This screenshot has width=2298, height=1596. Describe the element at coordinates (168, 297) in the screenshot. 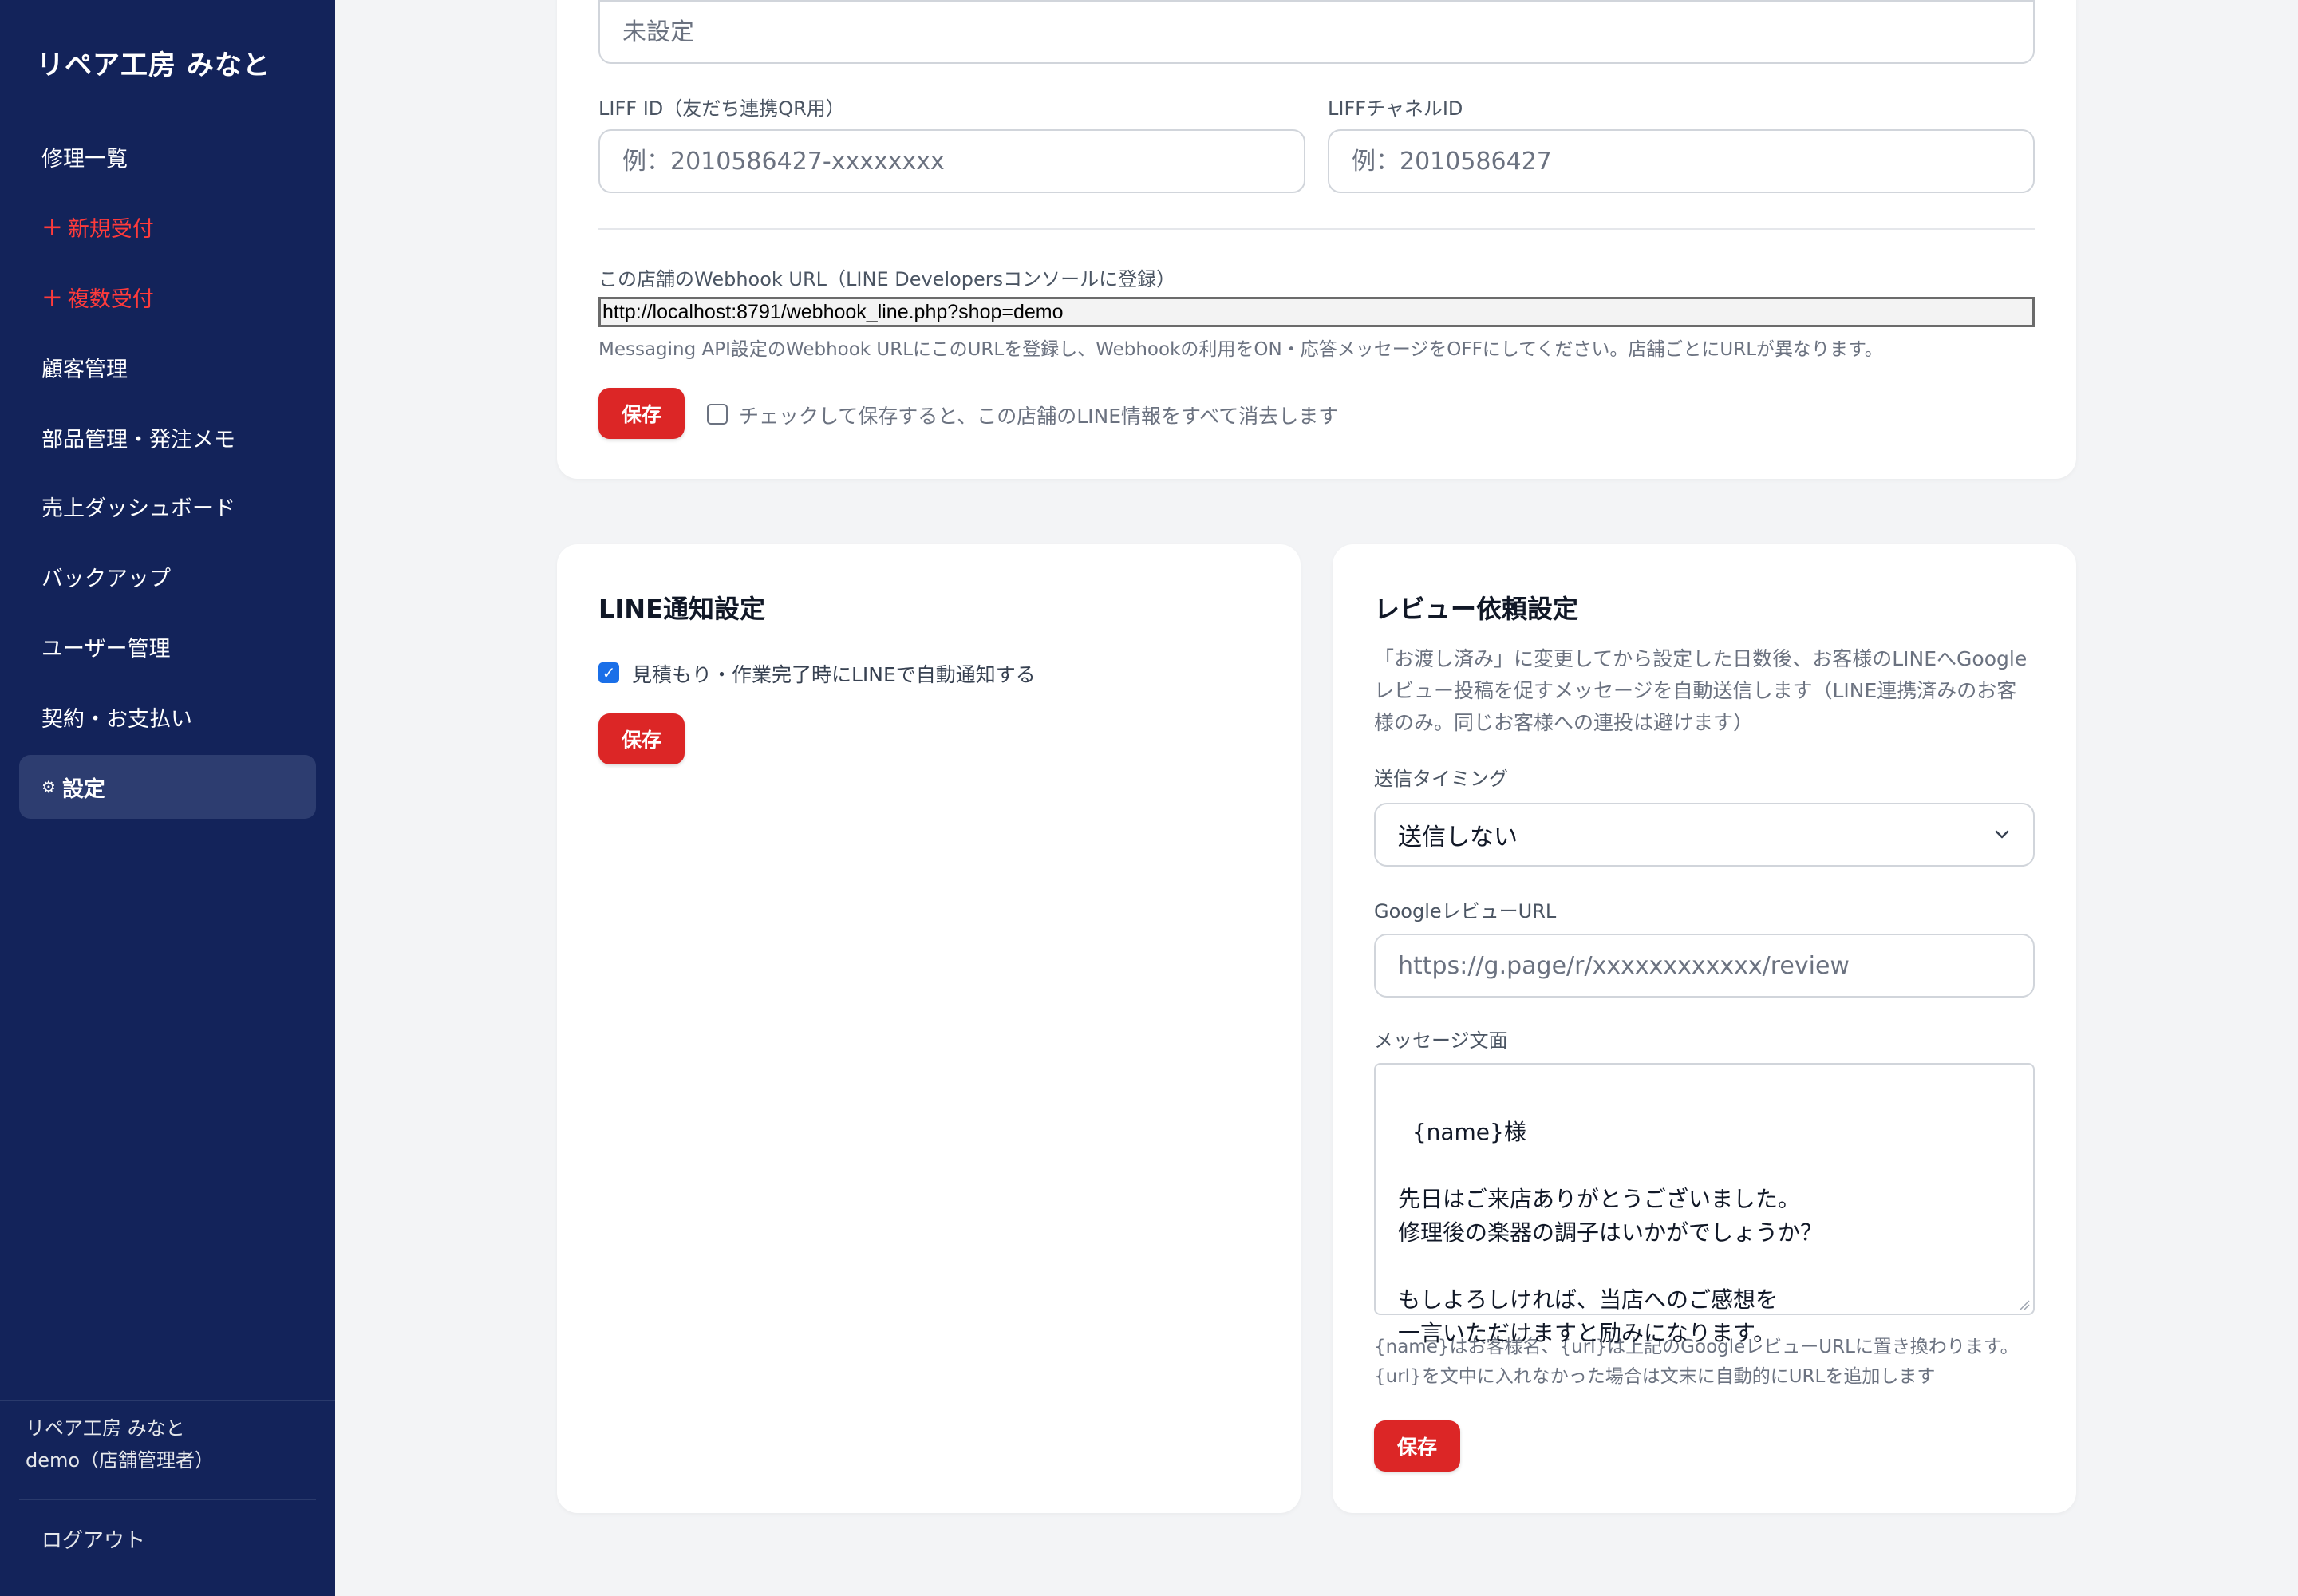

I see `sidebar-item-bulk-intake: + 複数受付` at that location.